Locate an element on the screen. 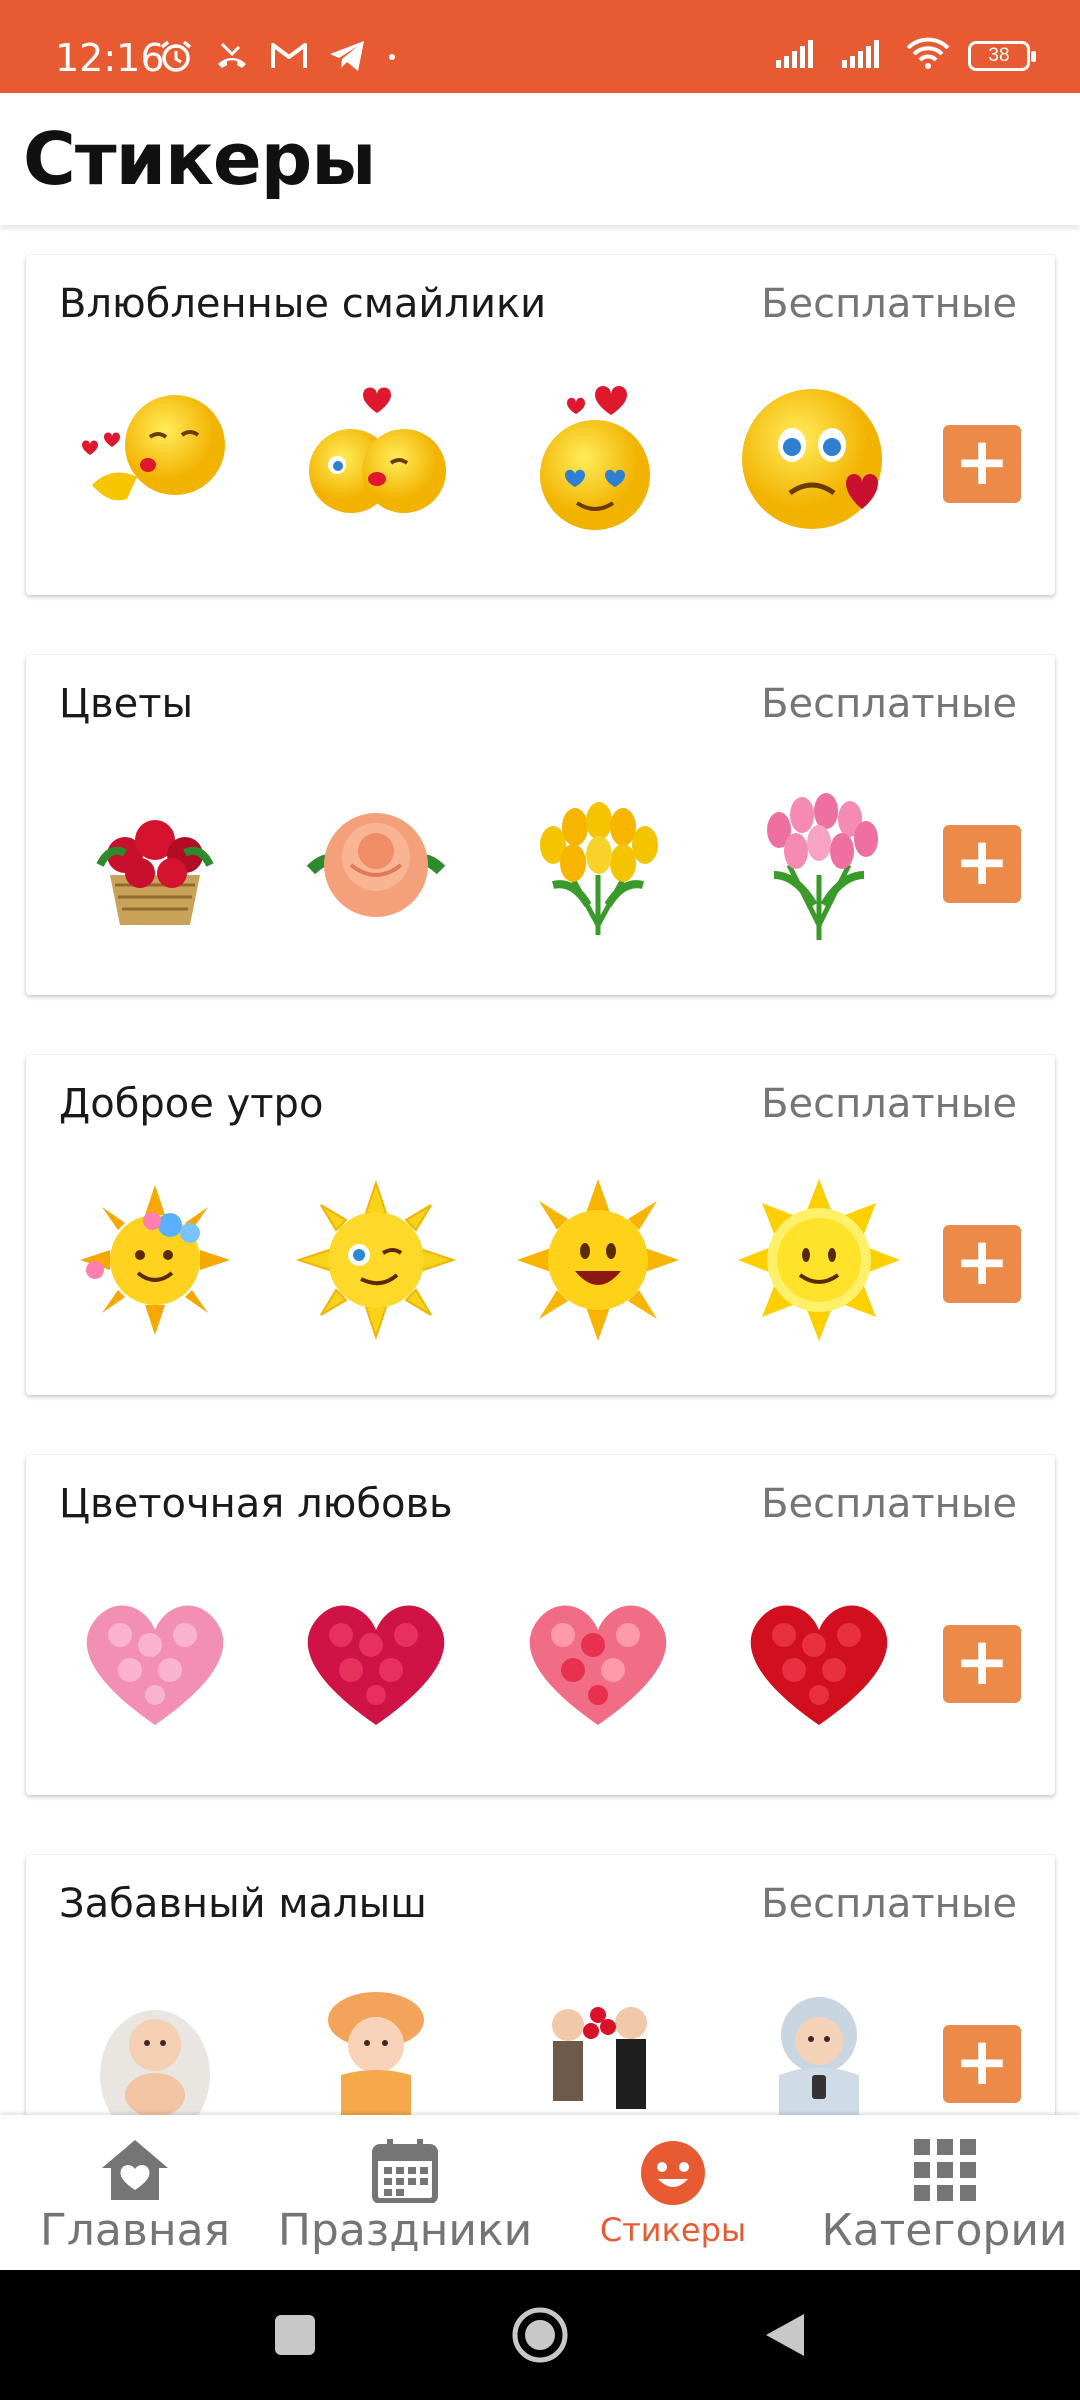  baby-egg-sticker is located at coordinates (155, 2045).